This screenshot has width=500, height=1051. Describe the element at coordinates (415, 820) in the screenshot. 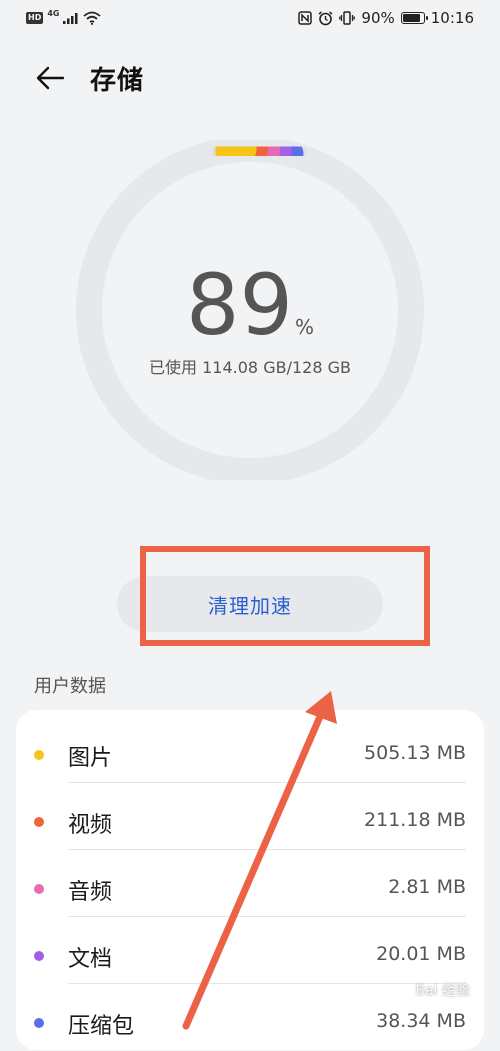

I see `category-size: 211.18 MB` at that location.